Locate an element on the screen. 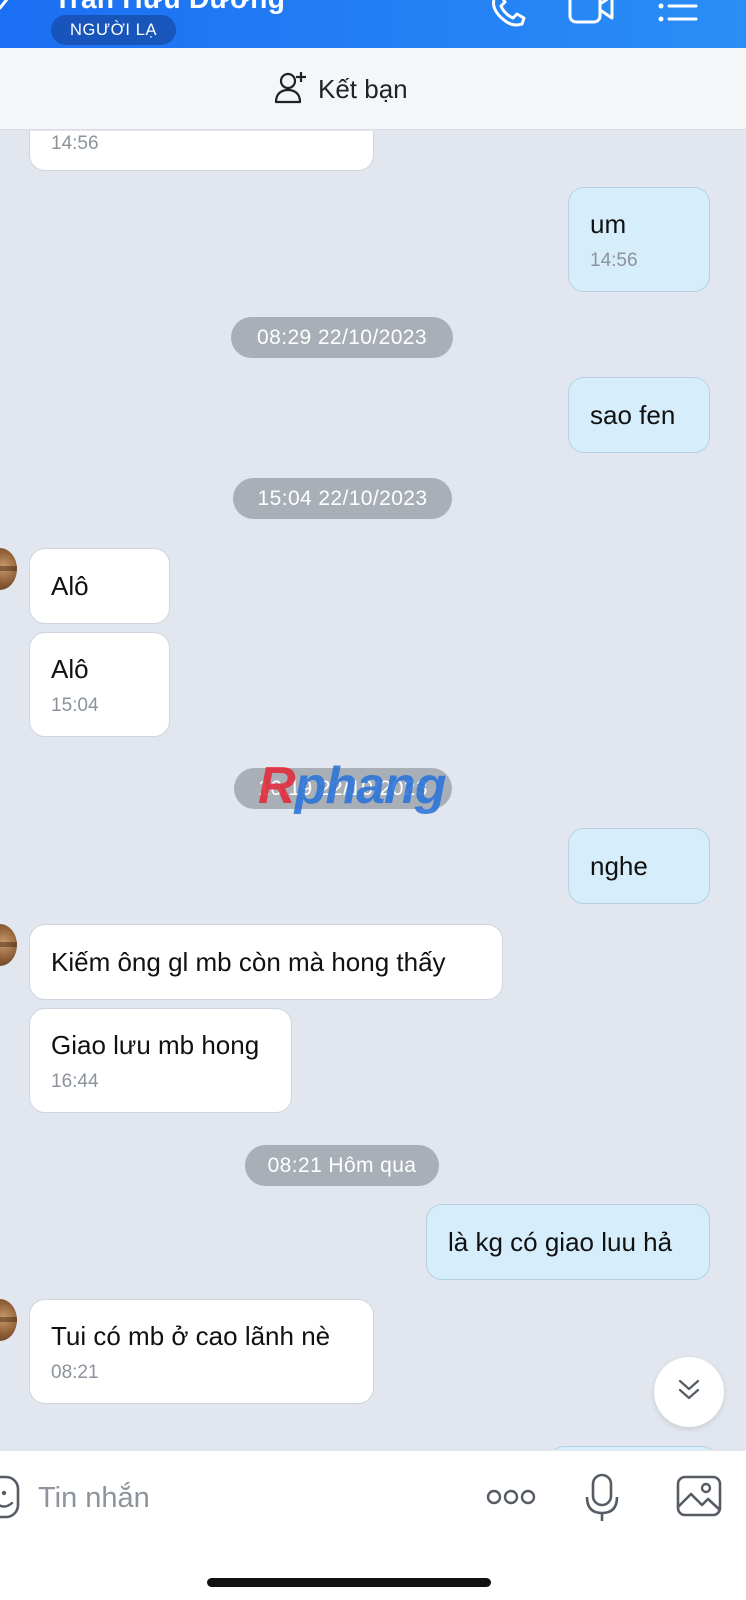 The height and width of the screenshot is (1600, 746). message-bubble-outgoing: nghe is located at coordinates (639, 866).